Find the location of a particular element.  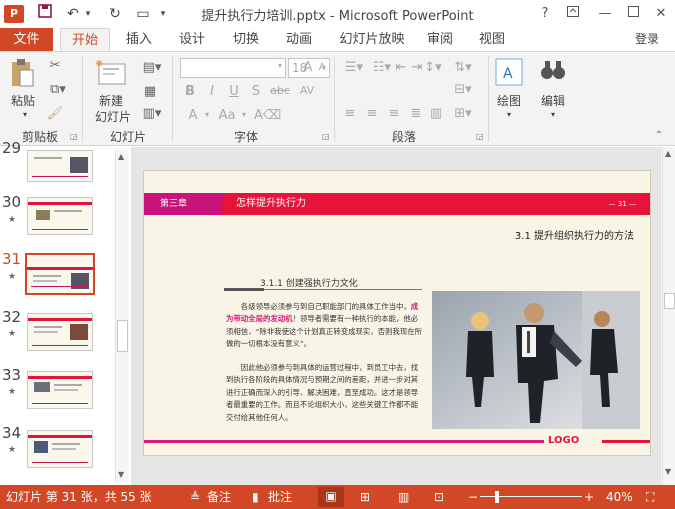

editing-button: 编辑 is located at coordinates (553, 100).